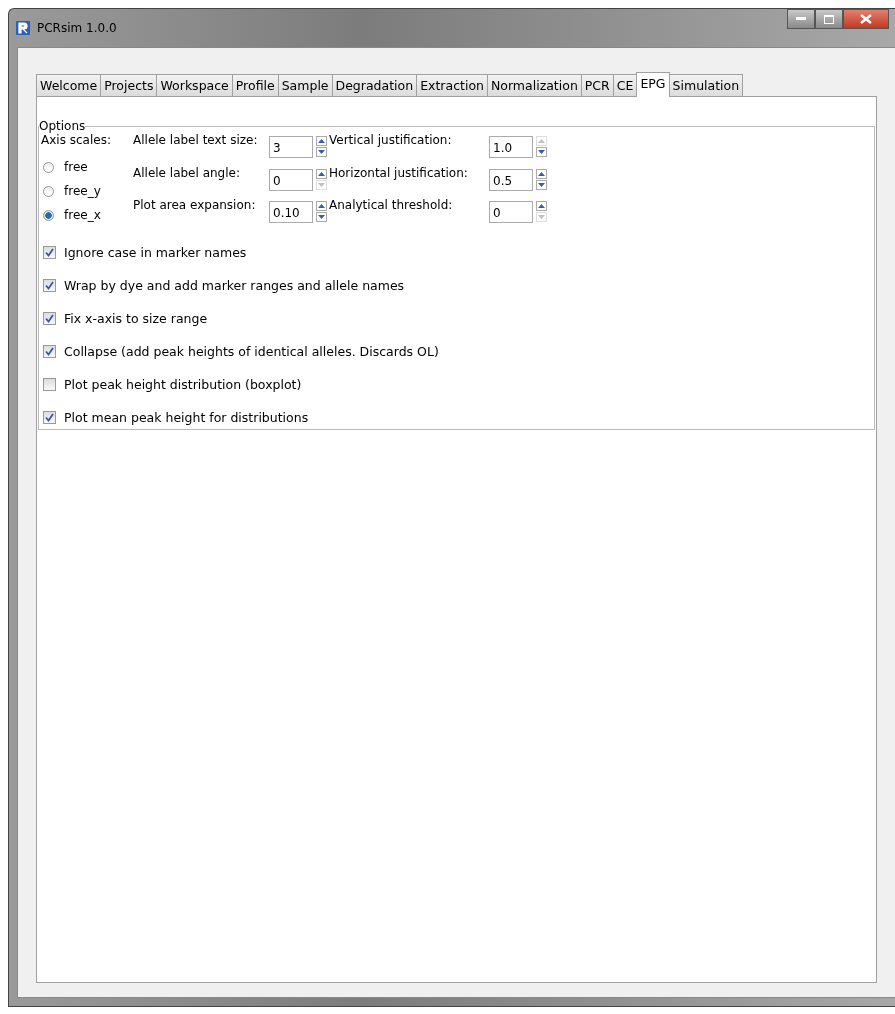  I want to click on tab: Welcome, so click(69, 85).